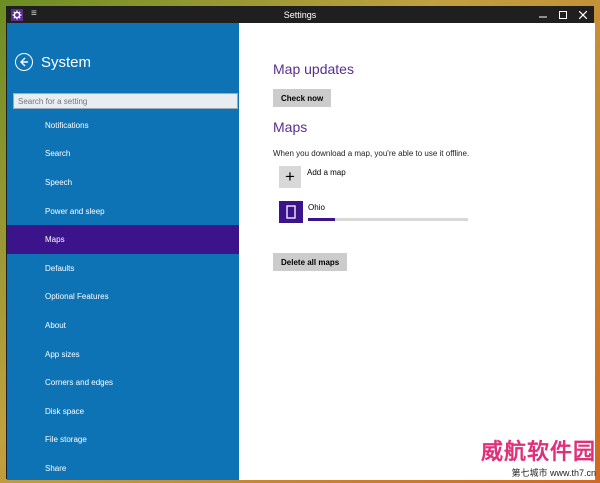  I want to click on map-device-icon, so click(291, 212).